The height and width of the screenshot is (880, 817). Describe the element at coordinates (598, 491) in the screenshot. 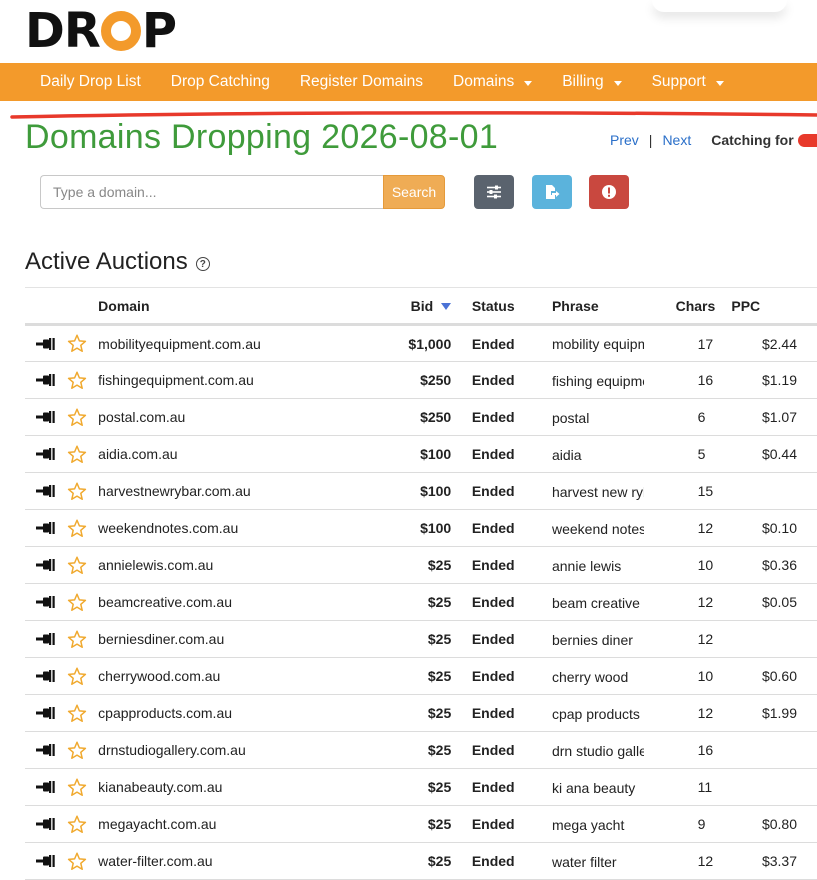

I see `phrase-cell: harvest new rybar` at that location.